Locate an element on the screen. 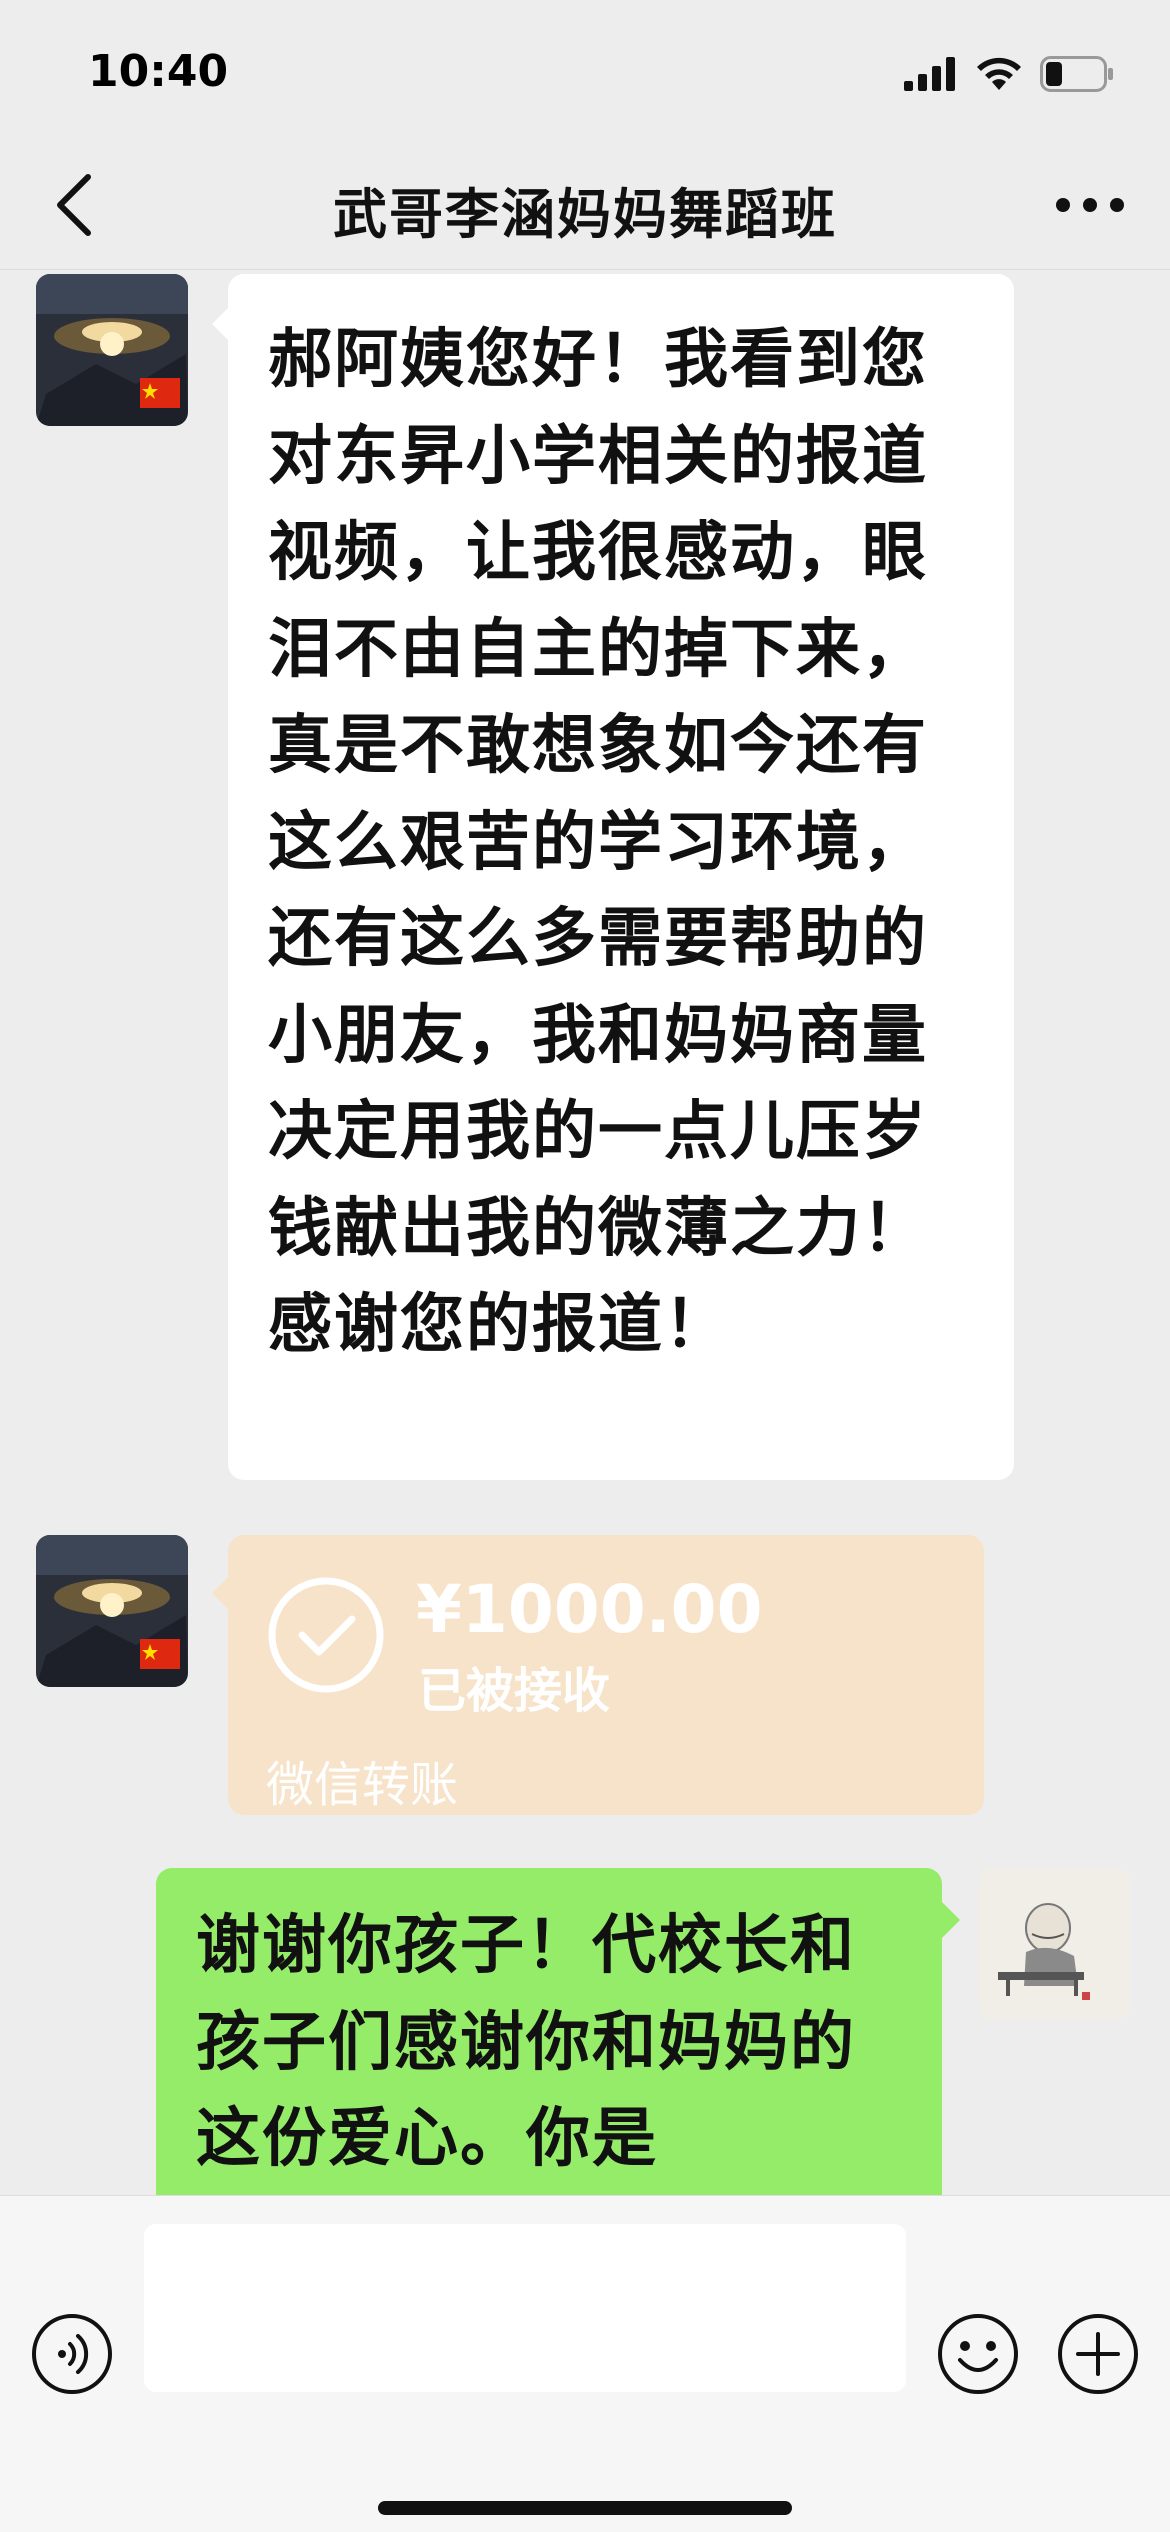 This screenshot has width=1170, height=2532. voice-icon is located at coordinates (72, 2354).